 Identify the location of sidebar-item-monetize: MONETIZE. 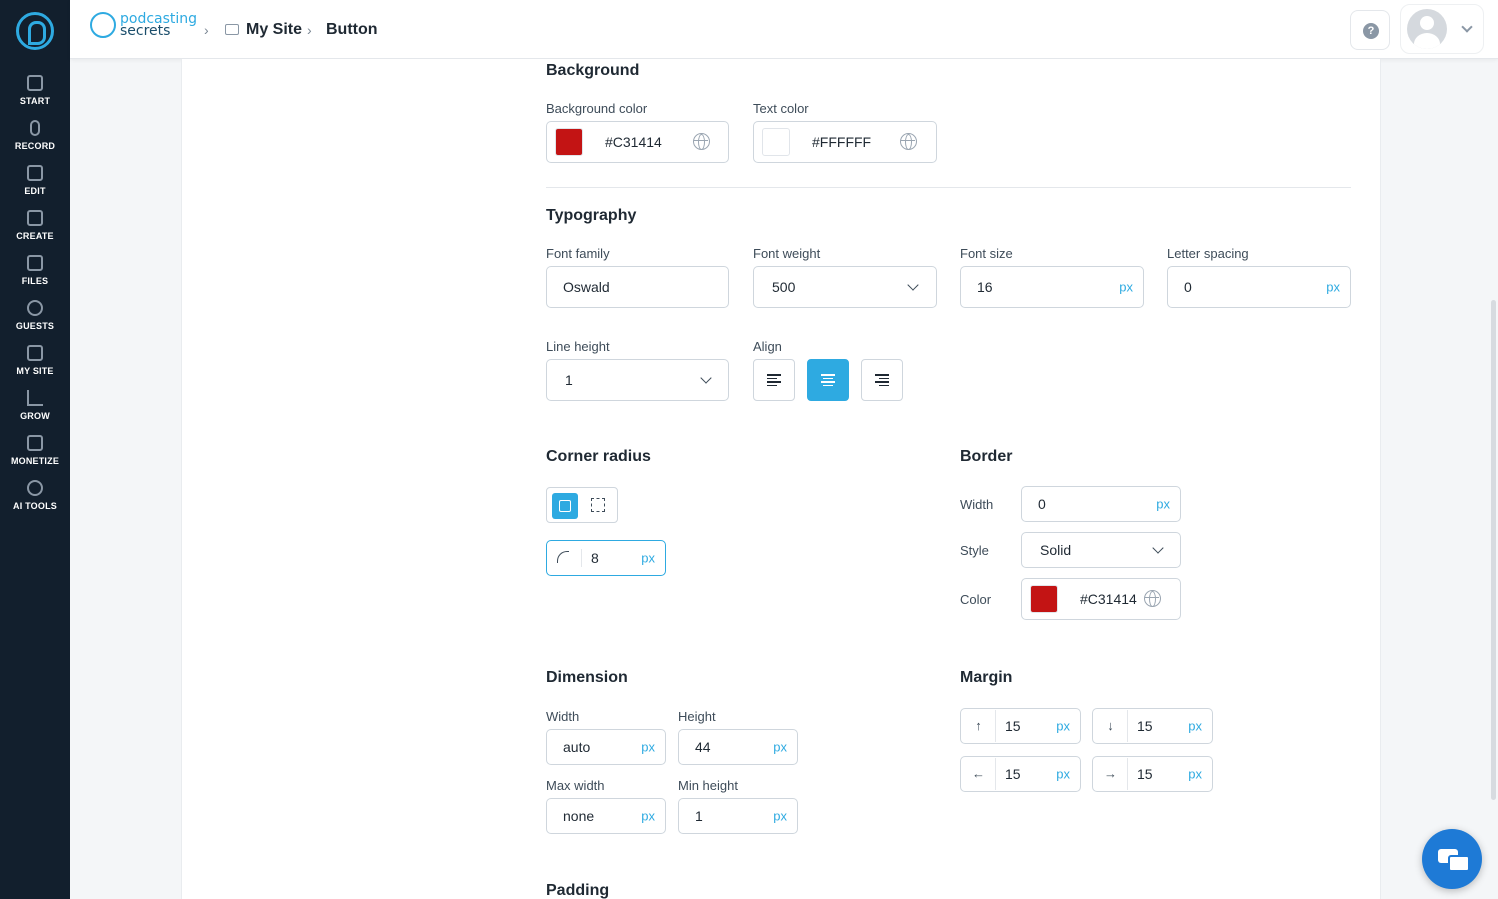
(35, 455).